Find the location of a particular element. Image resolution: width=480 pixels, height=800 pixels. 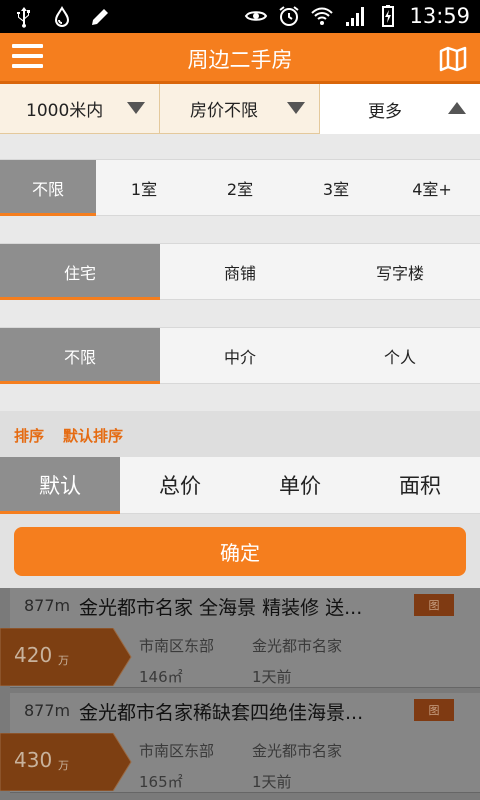

price-filter: 房价不限 is located at coordinates (240, 109).